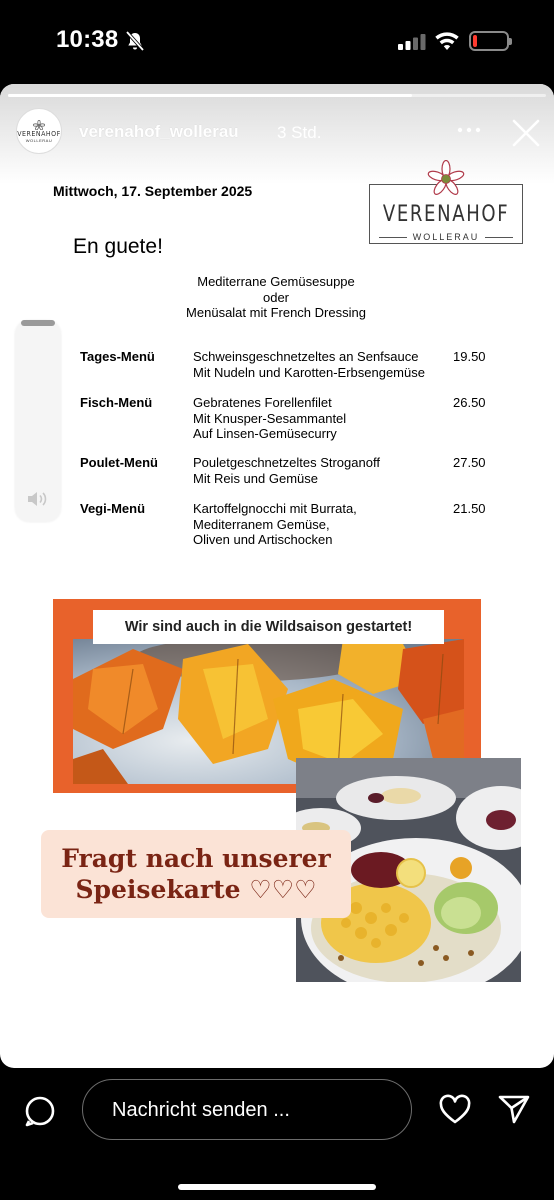 Image resolution: width=554 pixels, height=1200 pixels. Describe the element at coordinates (196, 874) in the screenshot. I see `promo-box: Fragt nach unserer Speisekarte ♡♡♡` at that location.